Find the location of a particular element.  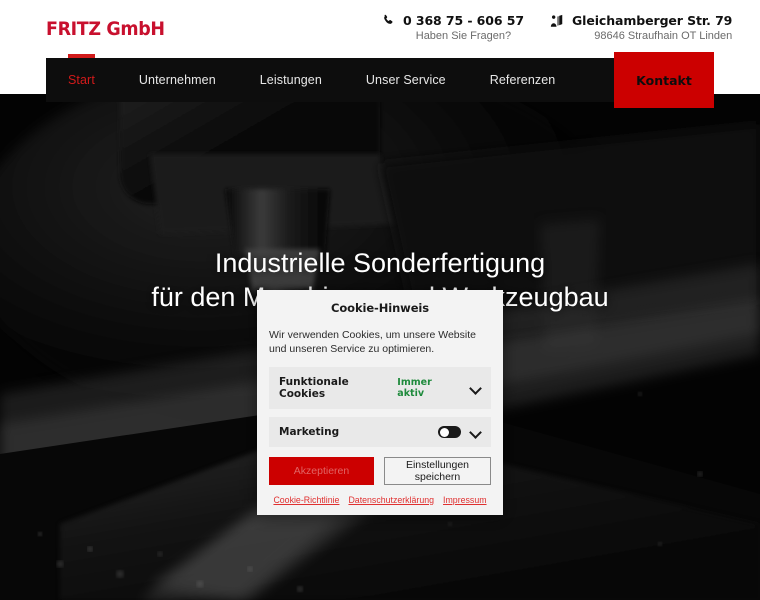

phone-number: 0 368 75 - 606 57 is located at coordinates (463, 20).